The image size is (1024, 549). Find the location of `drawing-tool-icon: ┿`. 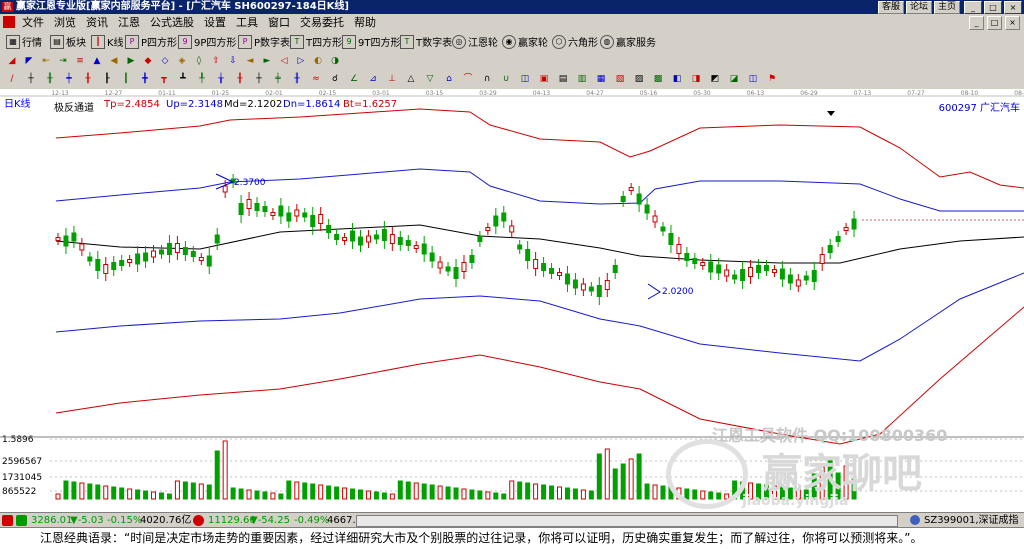

drawing-tool-icon: ┿ is located at coordinates (69, 79).